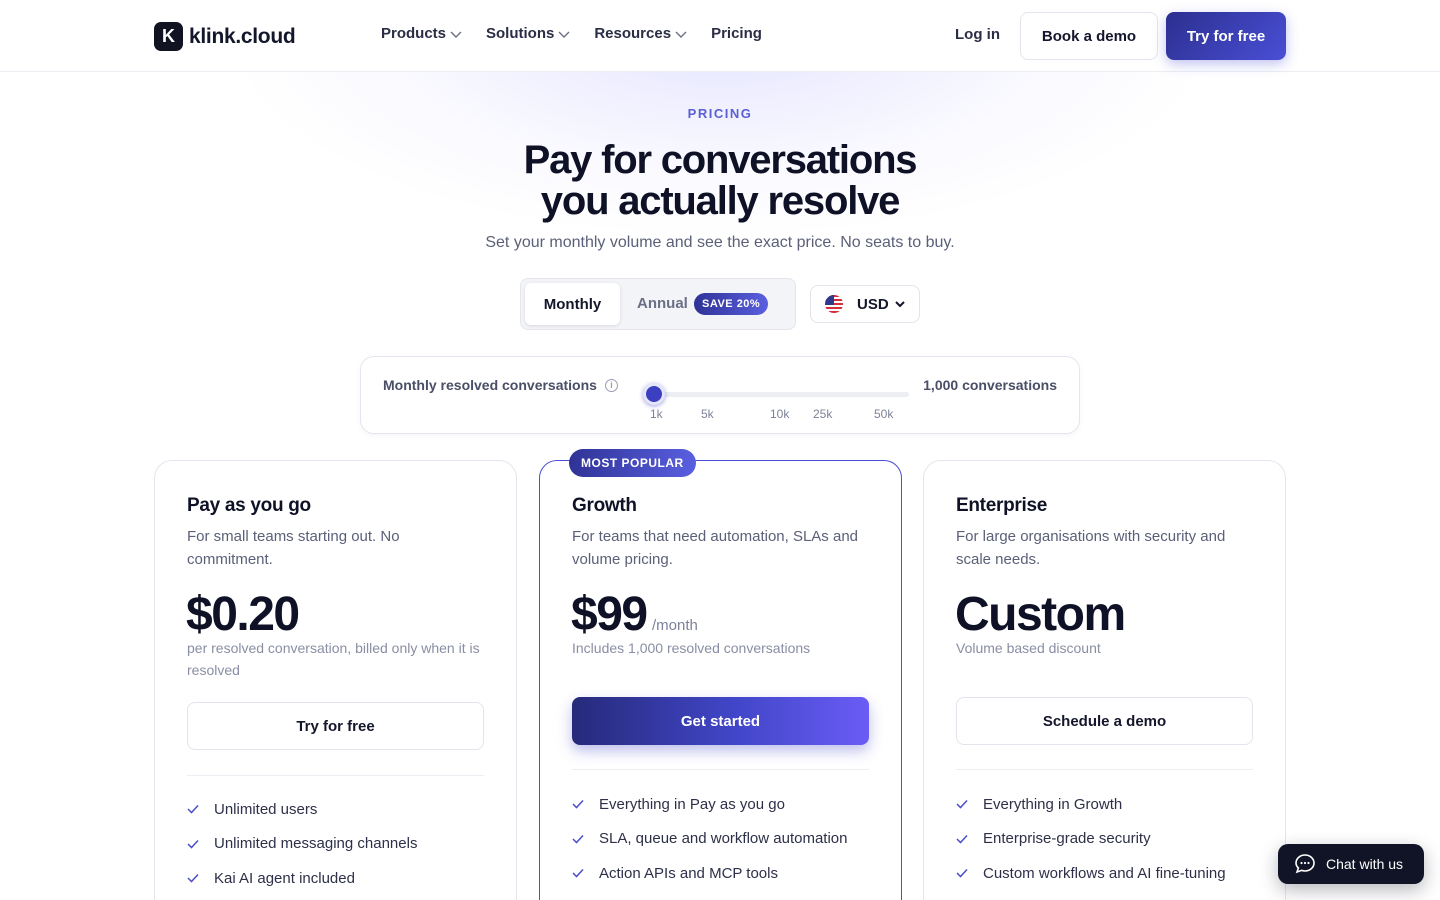  What do you see at coordinates (1226, 36) in the screenshot?
I see `try-free-button: Try for free` at bounding box center [1226, 36].